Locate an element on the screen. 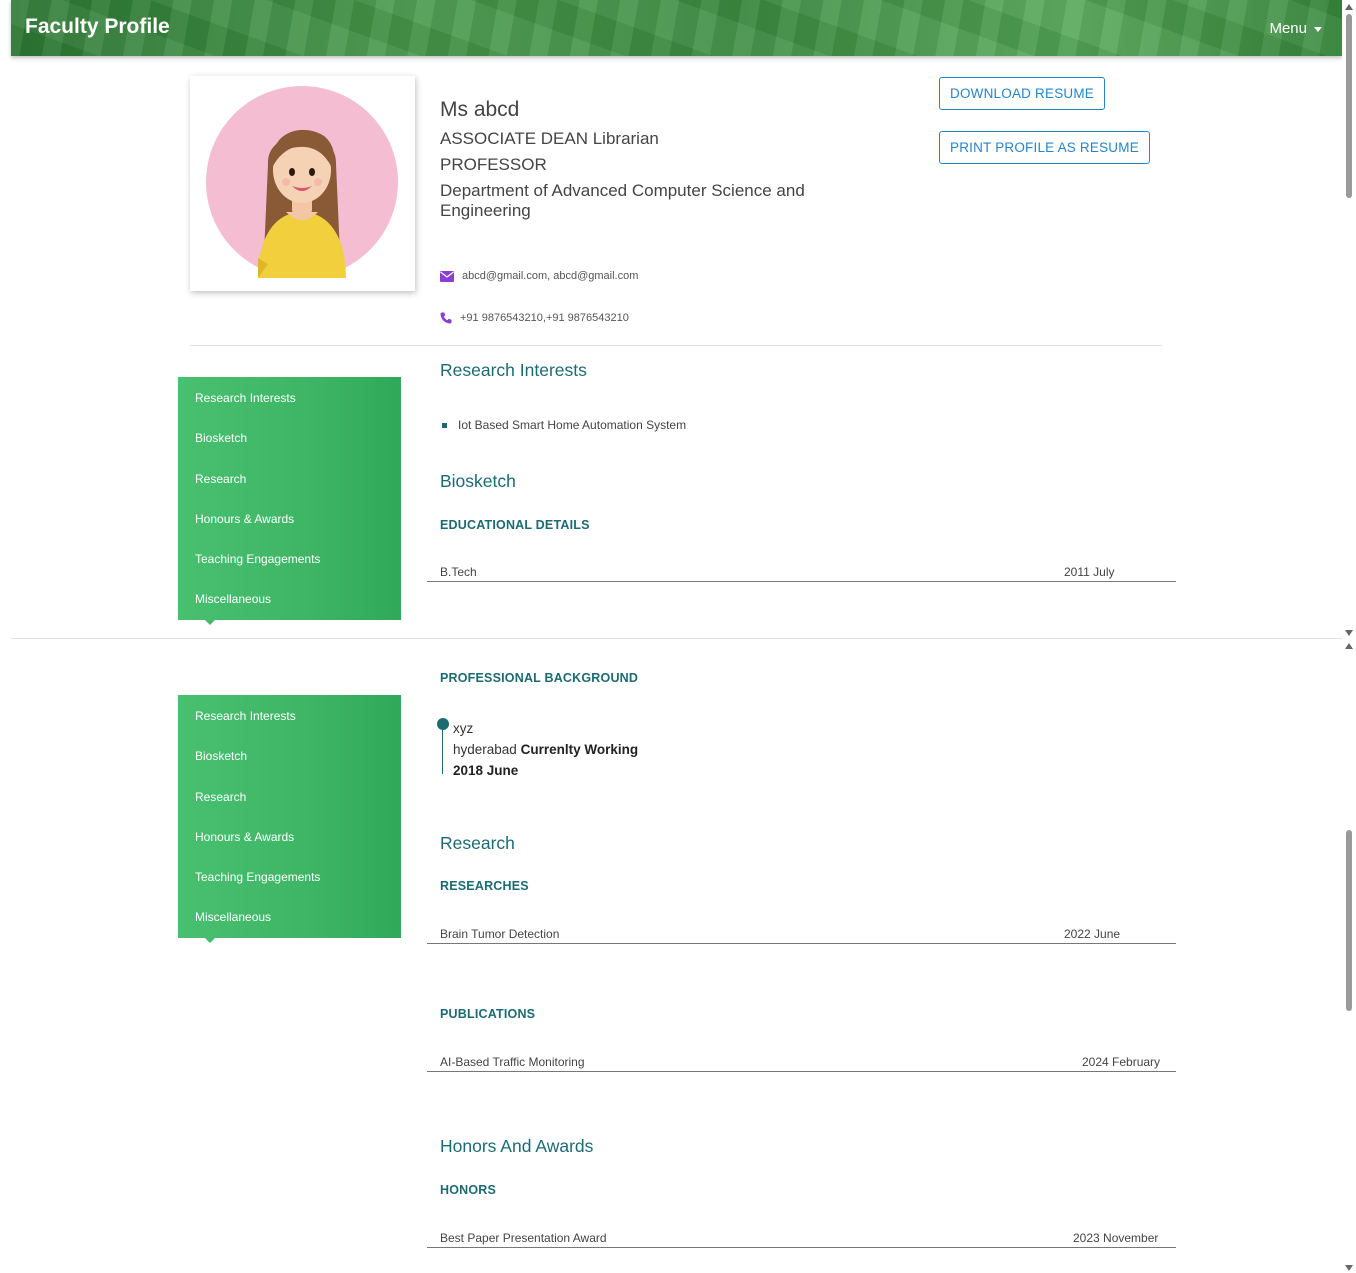  education-date: 2011 July is located at coordinates (1089, 572).